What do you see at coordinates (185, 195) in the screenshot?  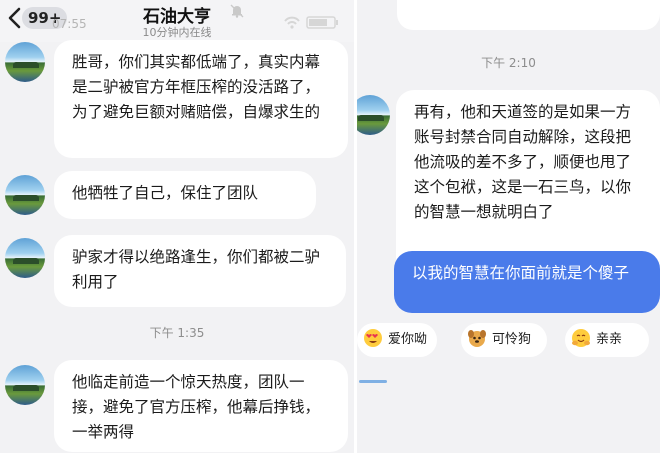 I see `message-bubble-received: 他牺牲了自己，保住了团队` at bounding box center [185, 195].